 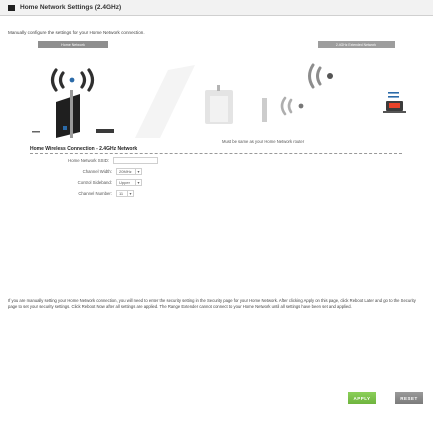 What do you see at coordinates (71, 7) in the screenshot?
I see `page-title: Home Network Settings (2.4GHz)` at bounding box center [71, 7].